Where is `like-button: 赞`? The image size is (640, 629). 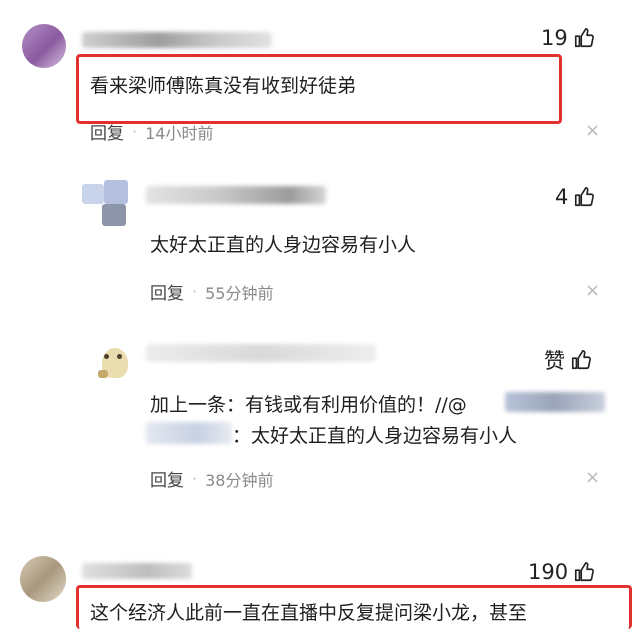 like-button: 赞 is located at coordinates (568, 360).